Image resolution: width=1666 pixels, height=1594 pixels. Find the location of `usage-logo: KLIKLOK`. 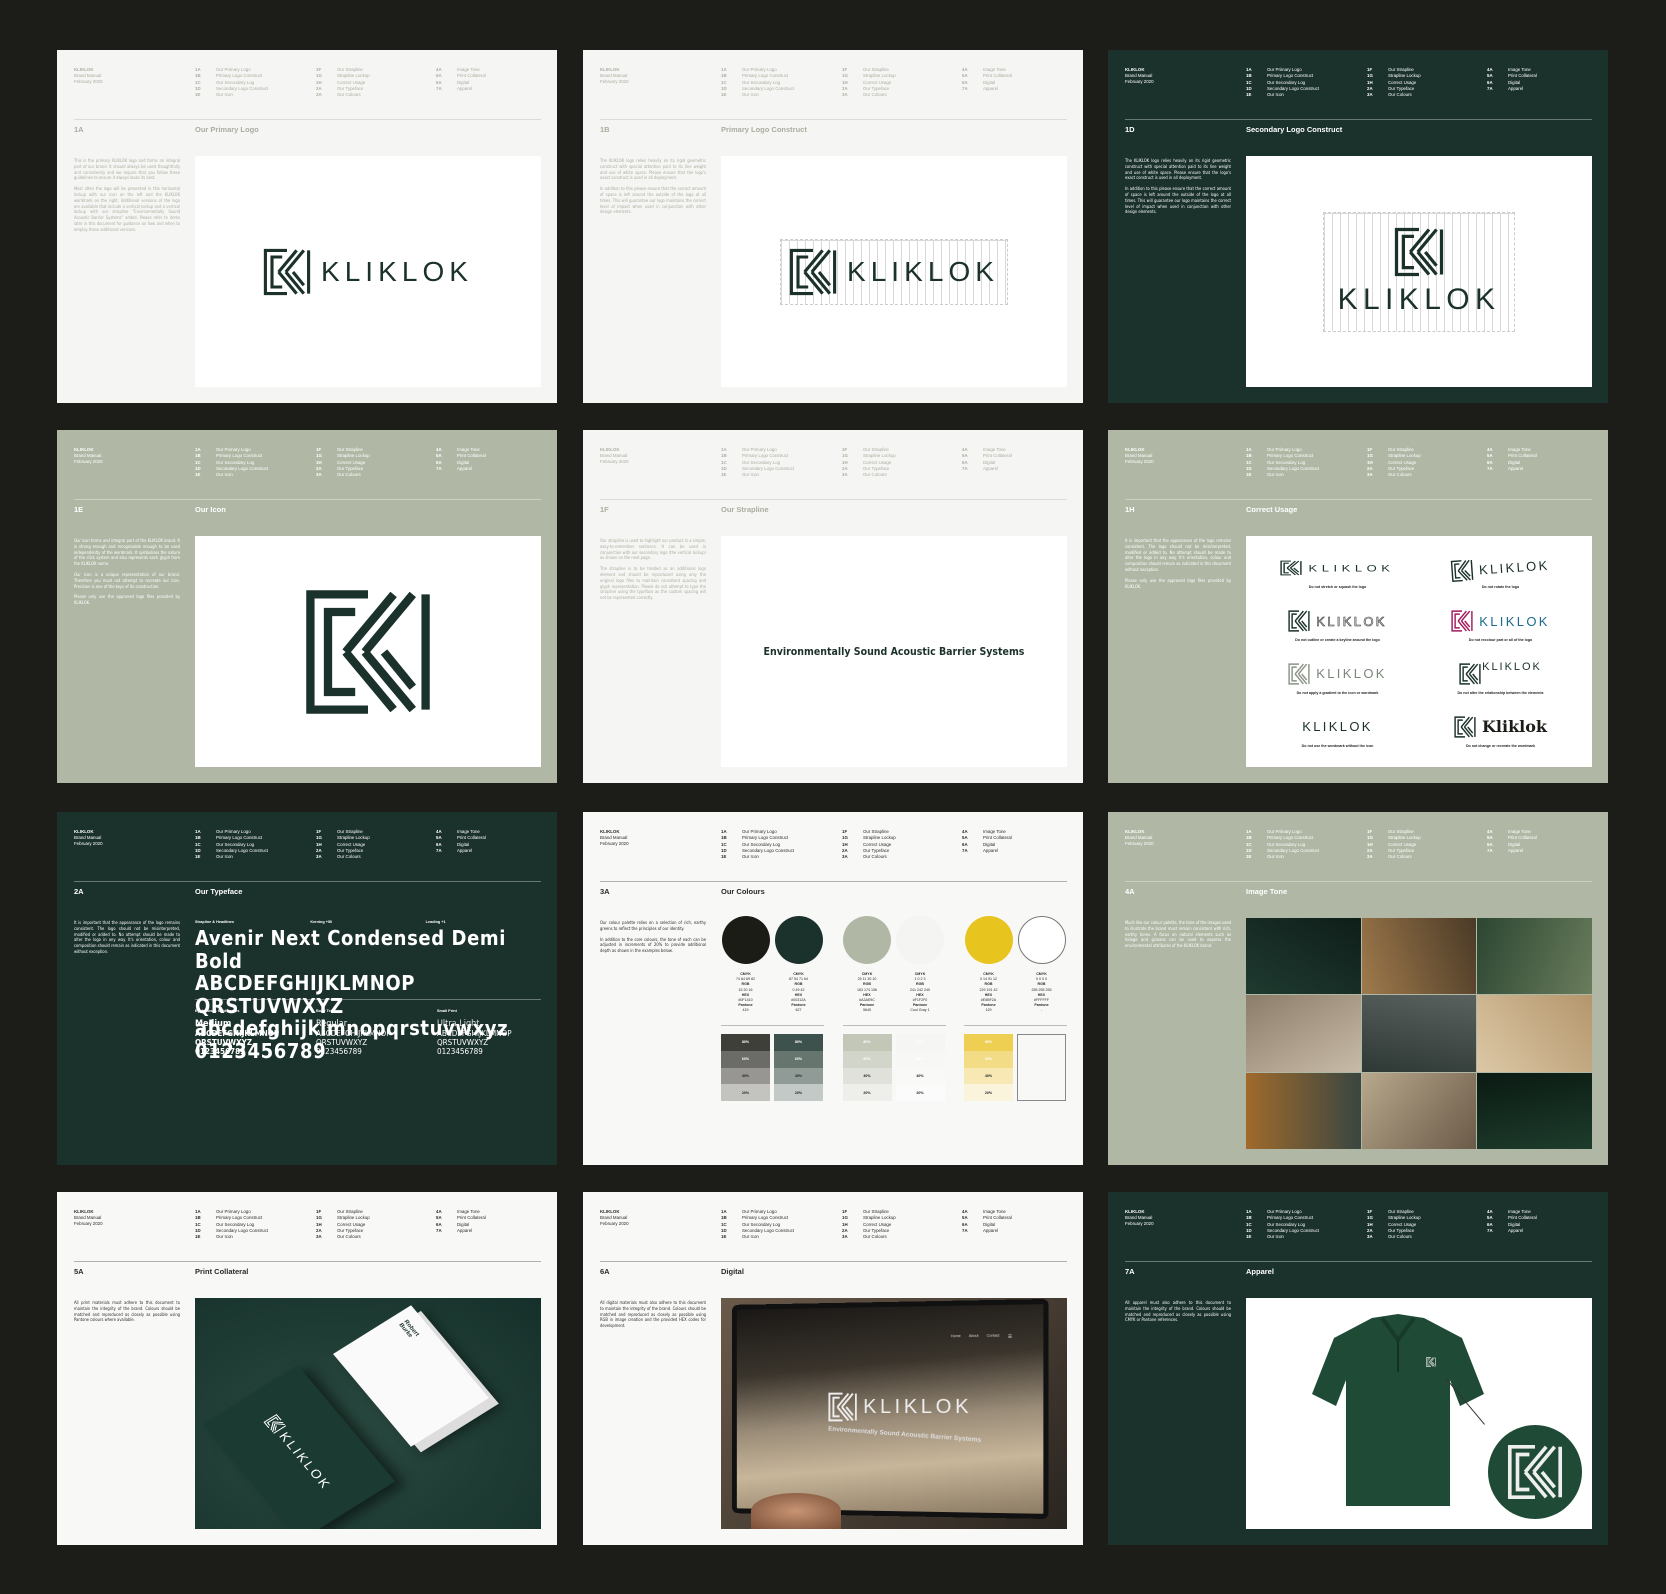

usage-logo: KLIKLOK is located at coordinates (1500, 621).